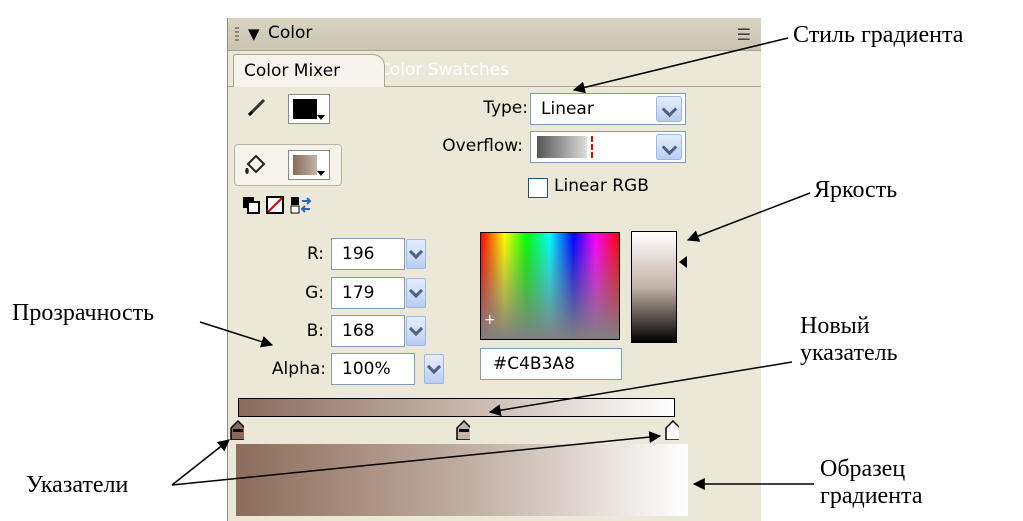  Describe the element at coordinates (878, 35) in the screenshot. I see `annotation-gradient-style: Стиль градиента` at that location.